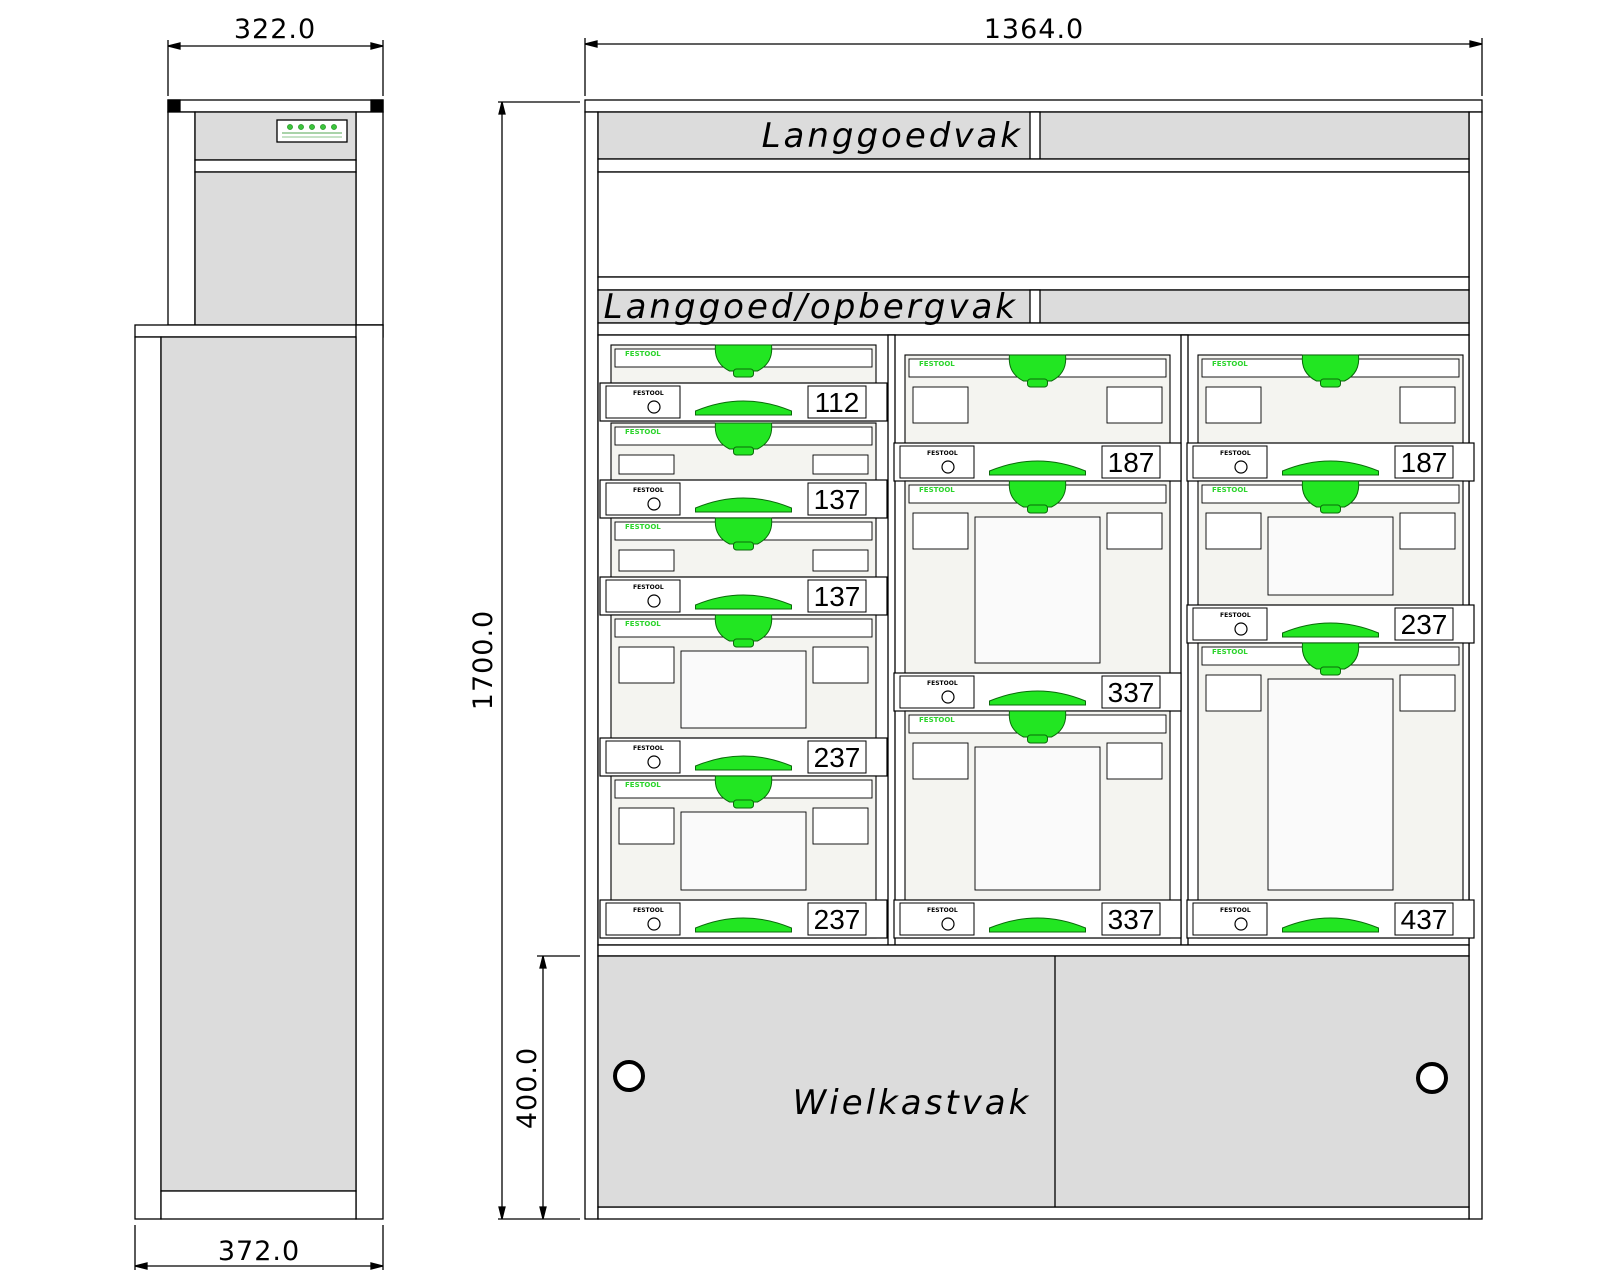 The image size is (1600, 1280). What do you see at coordinates (275, 29) in the screenshot?
I see `dim-side-top: 322.0` at bounding box center [275, 29].